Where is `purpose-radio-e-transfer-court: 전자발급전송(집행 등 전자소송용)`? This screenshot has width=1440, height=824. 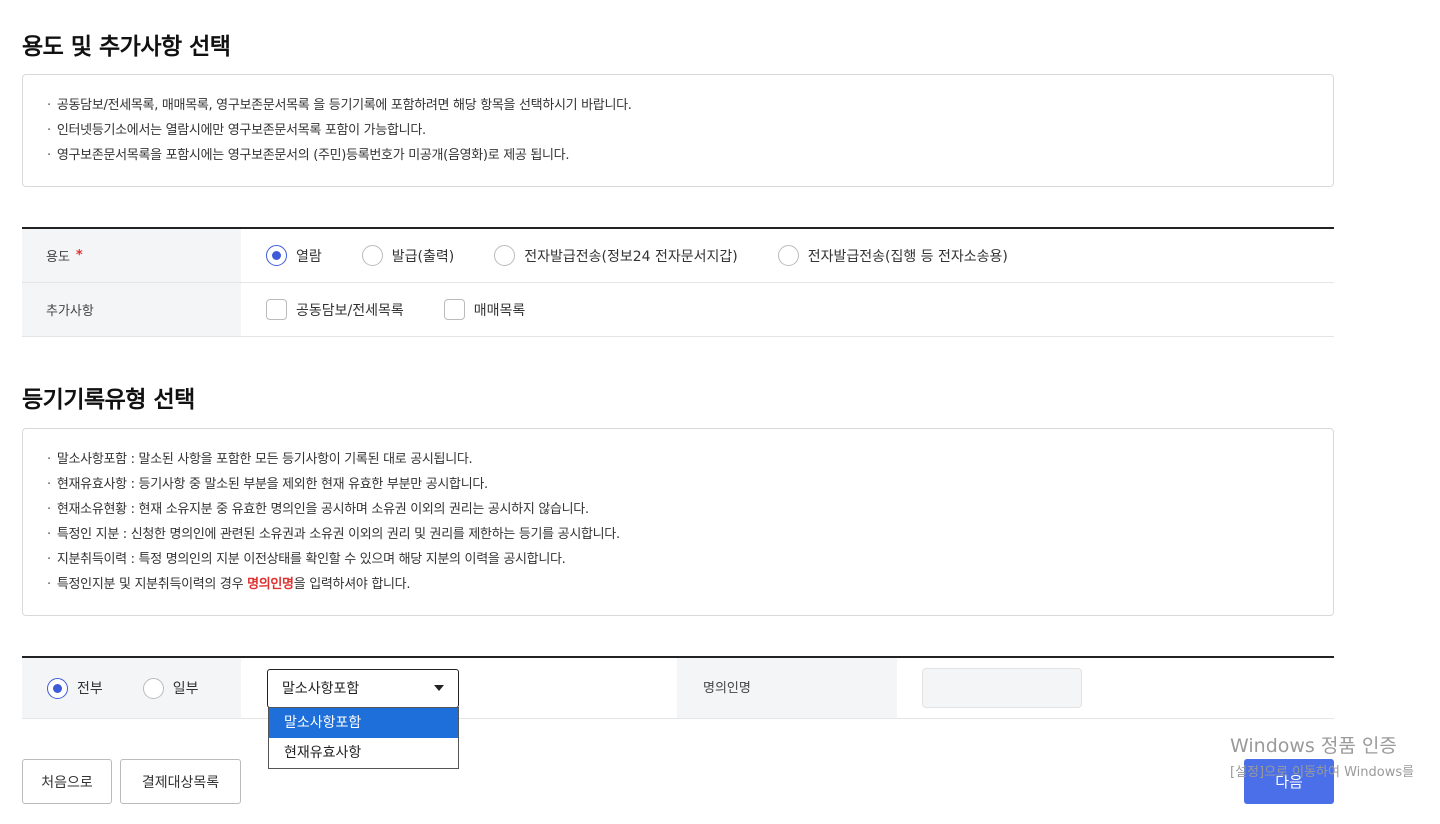
purpose-radio-e-transfer-court: 전자발급전송(집행 등 전자소송용) is located at coordinates (892, 255).